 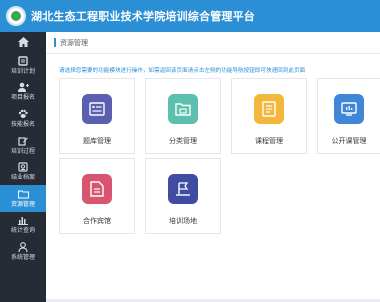 I want to click on bar-chart-icon, so click(x=23, y=220).